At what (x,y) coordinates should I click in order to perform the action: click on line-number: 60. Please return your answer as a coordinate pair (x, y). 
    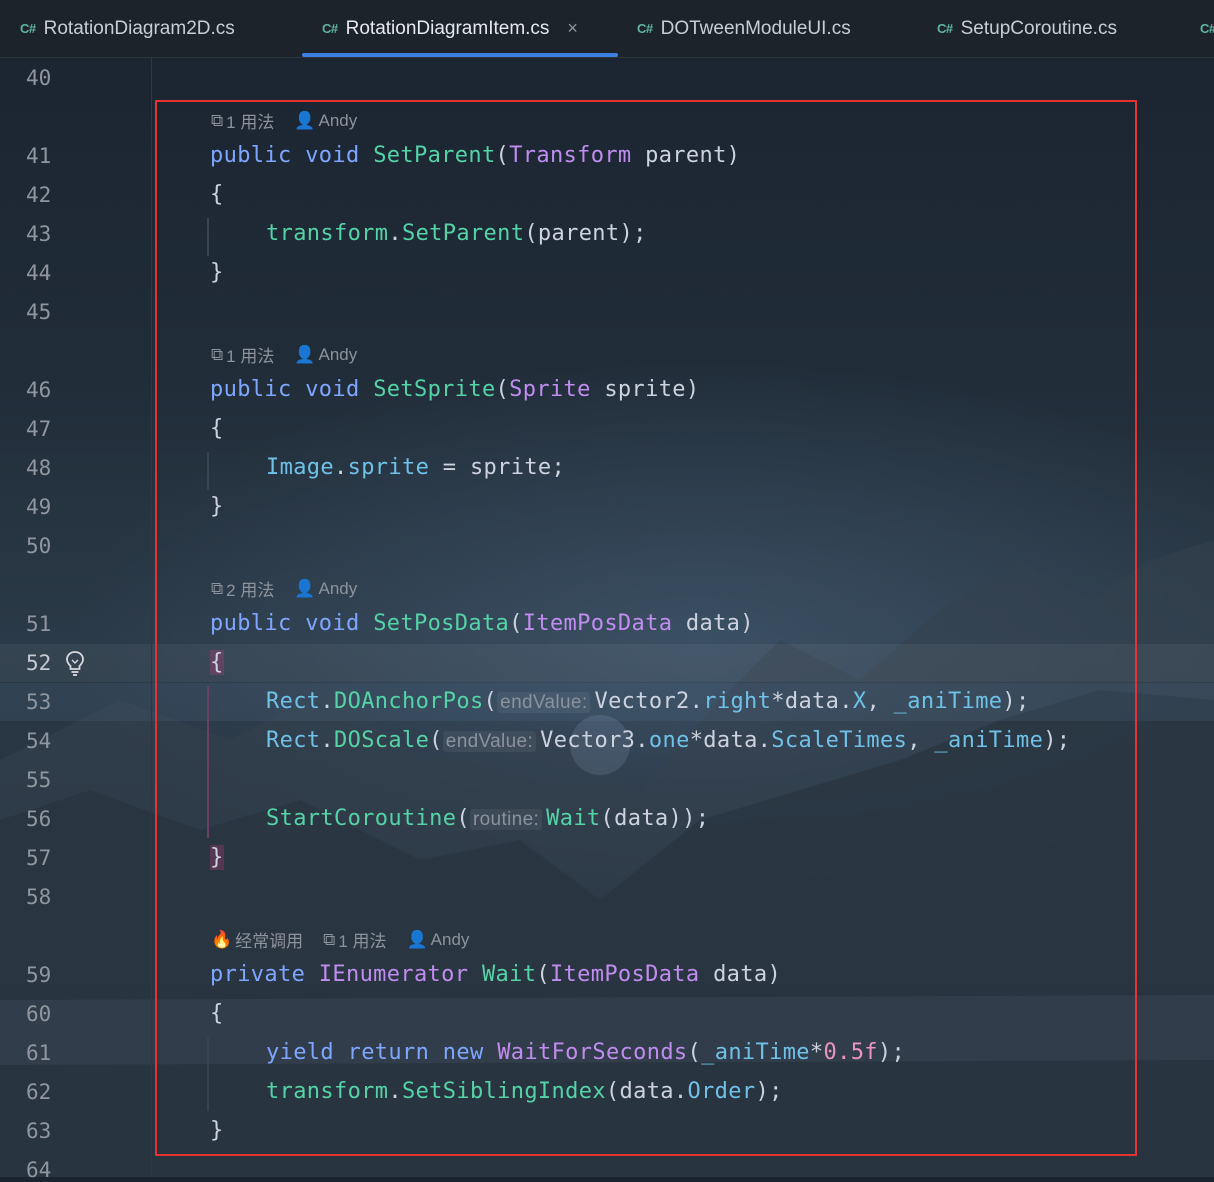
    Looking at the image, I should click on (39, 1014).